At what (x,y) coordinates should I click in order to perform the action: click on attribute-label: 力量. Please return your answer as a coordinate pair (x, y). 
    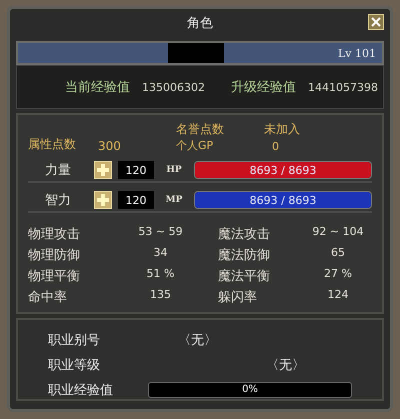
    Looking at the image, I should click on (58, 170).